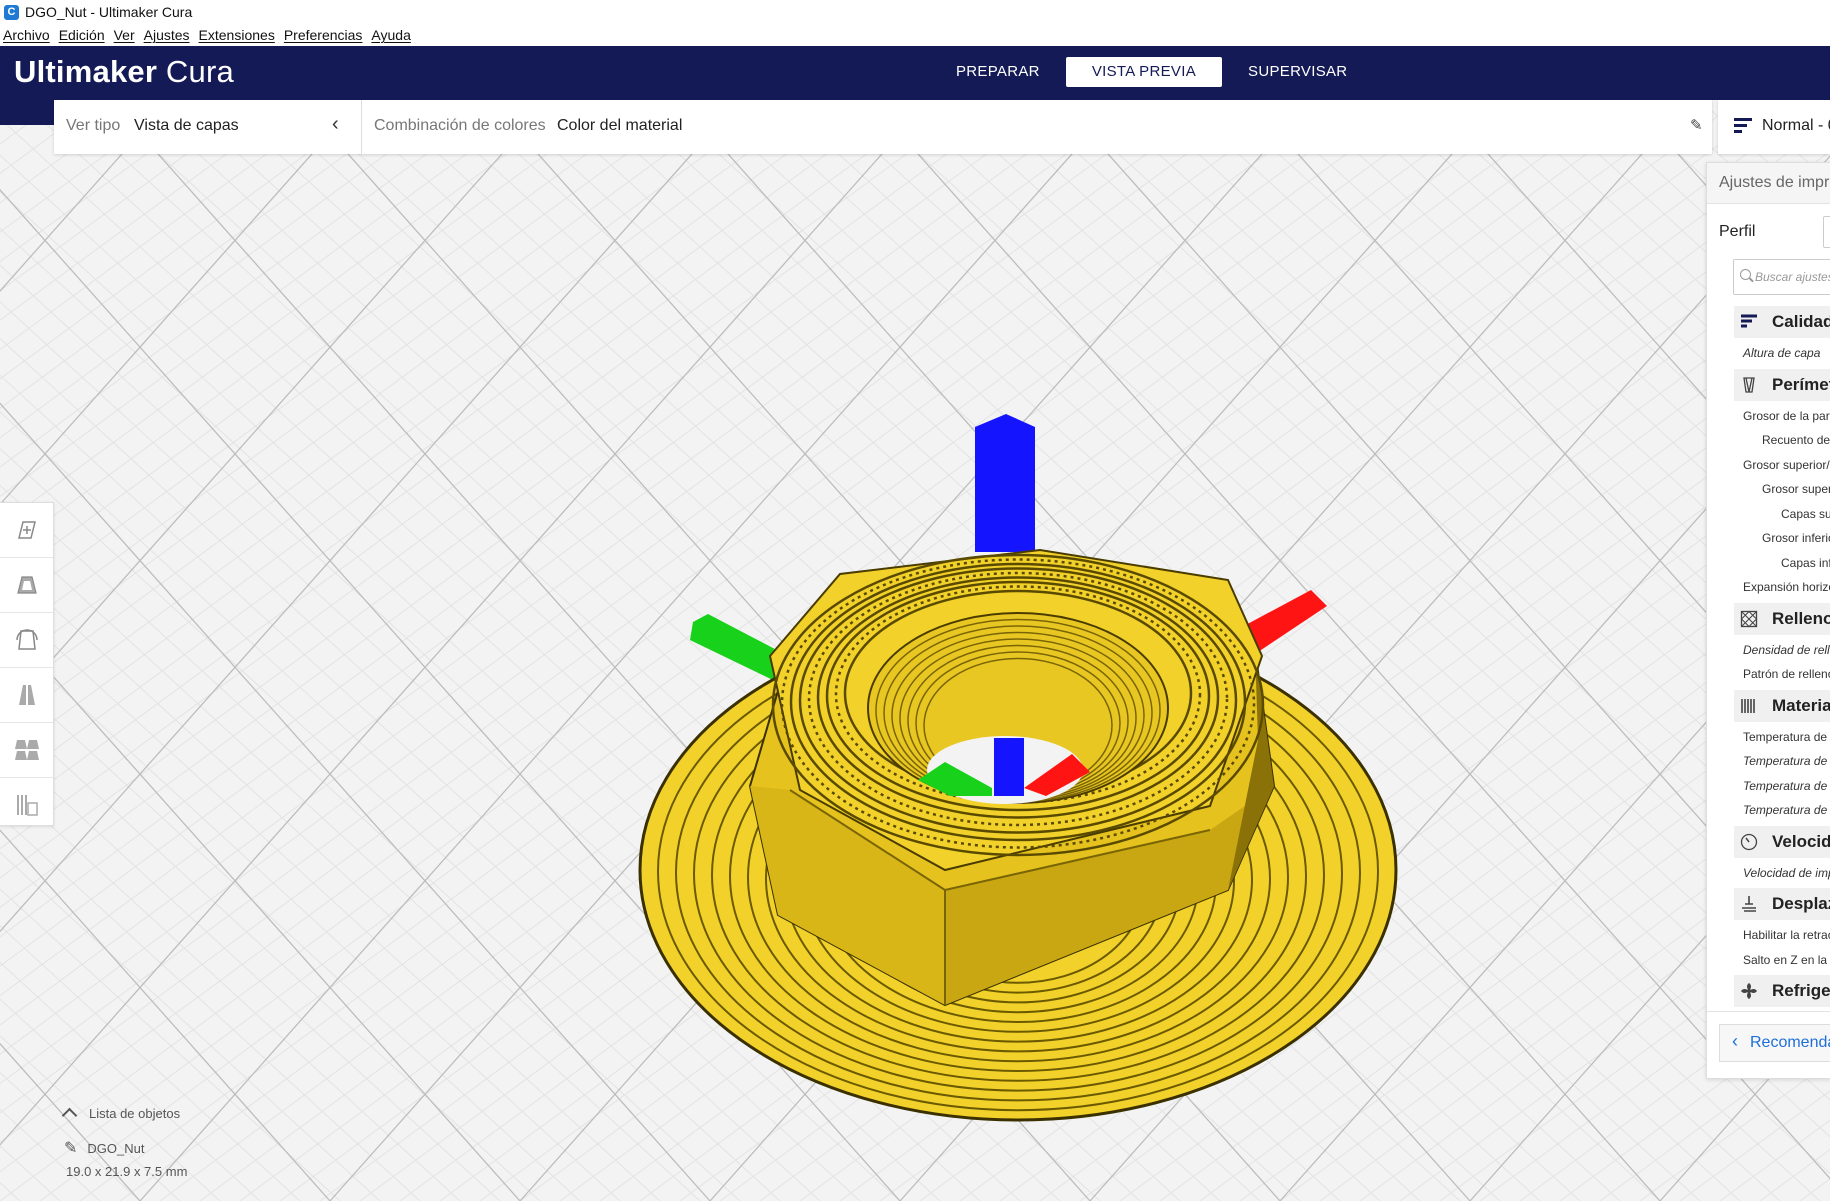  What do you see at coordinates (1768, 737) in the screenshot?
I see `setting-row: Temperatura de impresión` at bounding box center [1768, 737].